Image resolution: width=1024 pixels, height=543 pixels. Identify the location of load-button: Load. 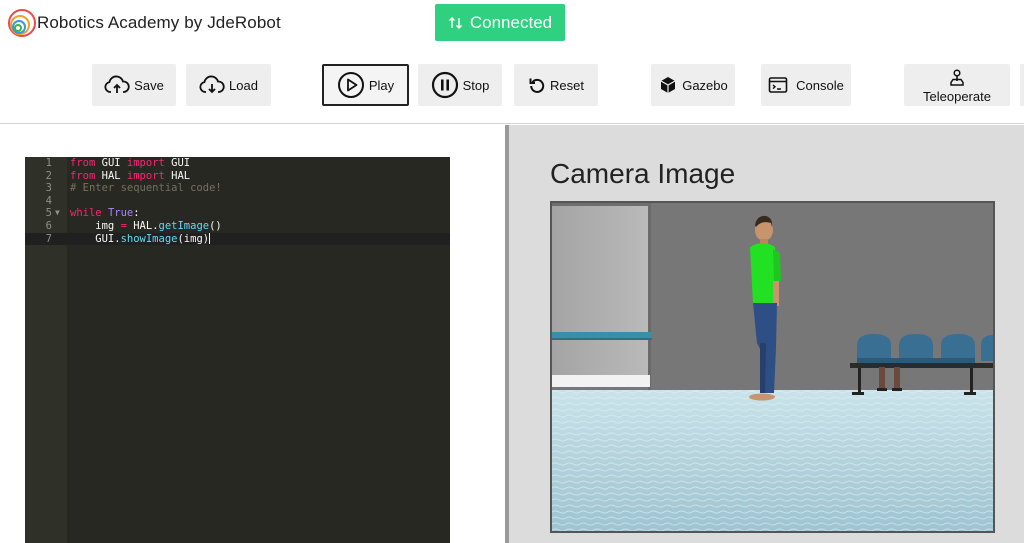
(228, 85).